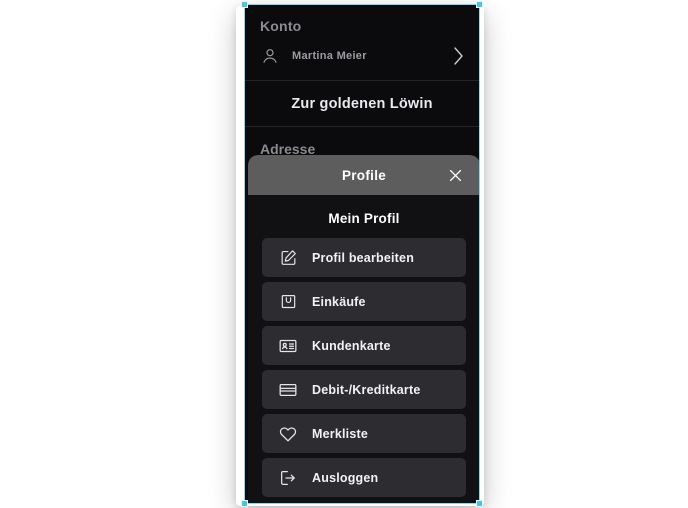  I want to click on profile-modal-title: Profile, so click(364, 175).